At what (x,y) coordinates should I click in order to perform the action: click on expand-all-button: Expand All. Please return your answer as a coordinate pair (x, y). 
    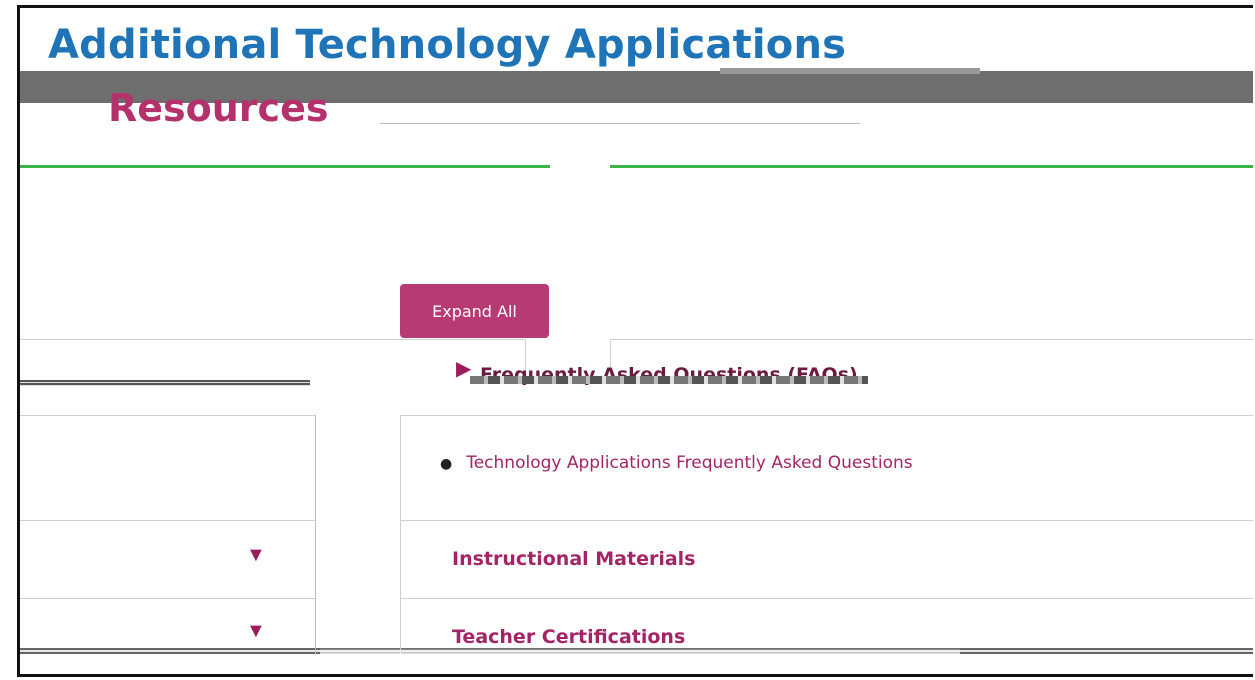
    Looking at the image, I should click on (474, 311).